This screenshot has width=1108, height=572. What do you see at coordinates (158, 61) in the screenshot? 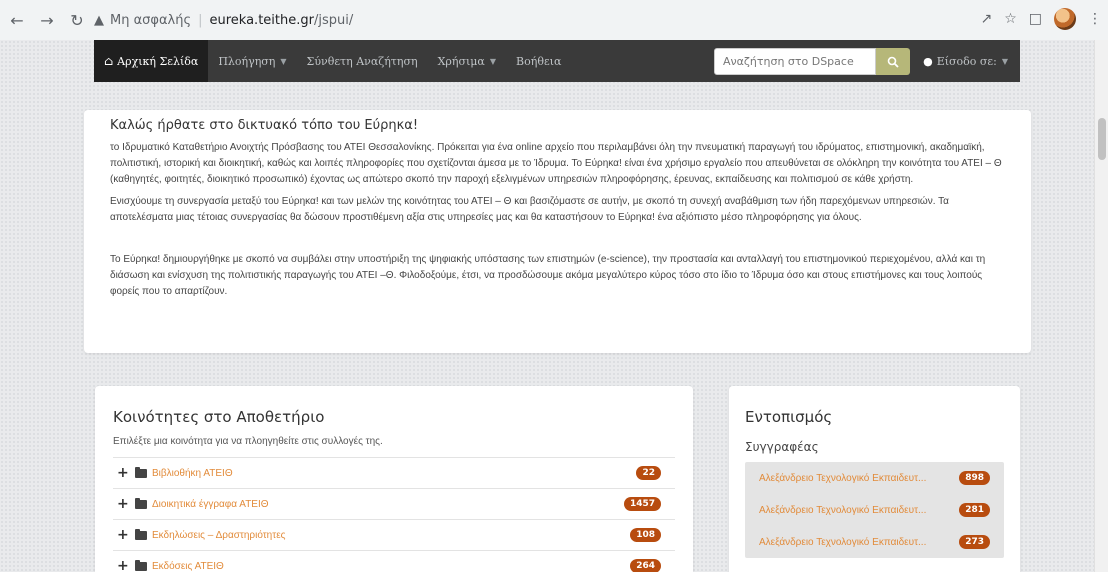
I see `nav-home-label: Αρχική Σελίδα` at bounding box center [158, 61].